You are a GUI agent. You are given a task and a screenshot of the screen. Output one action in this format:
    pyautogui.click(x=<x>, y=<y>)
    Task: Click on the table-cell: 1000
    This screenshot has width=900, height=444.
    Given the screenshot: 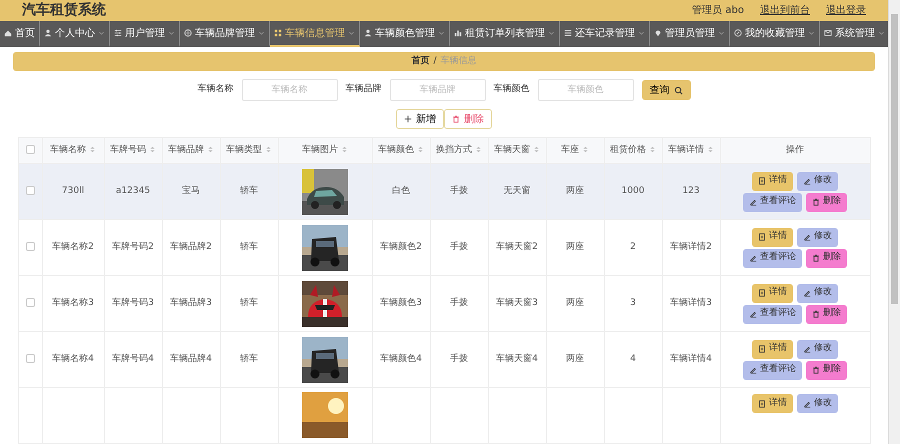 What is the action you would take?
    pyautogui.click(x=633, y=191)
    